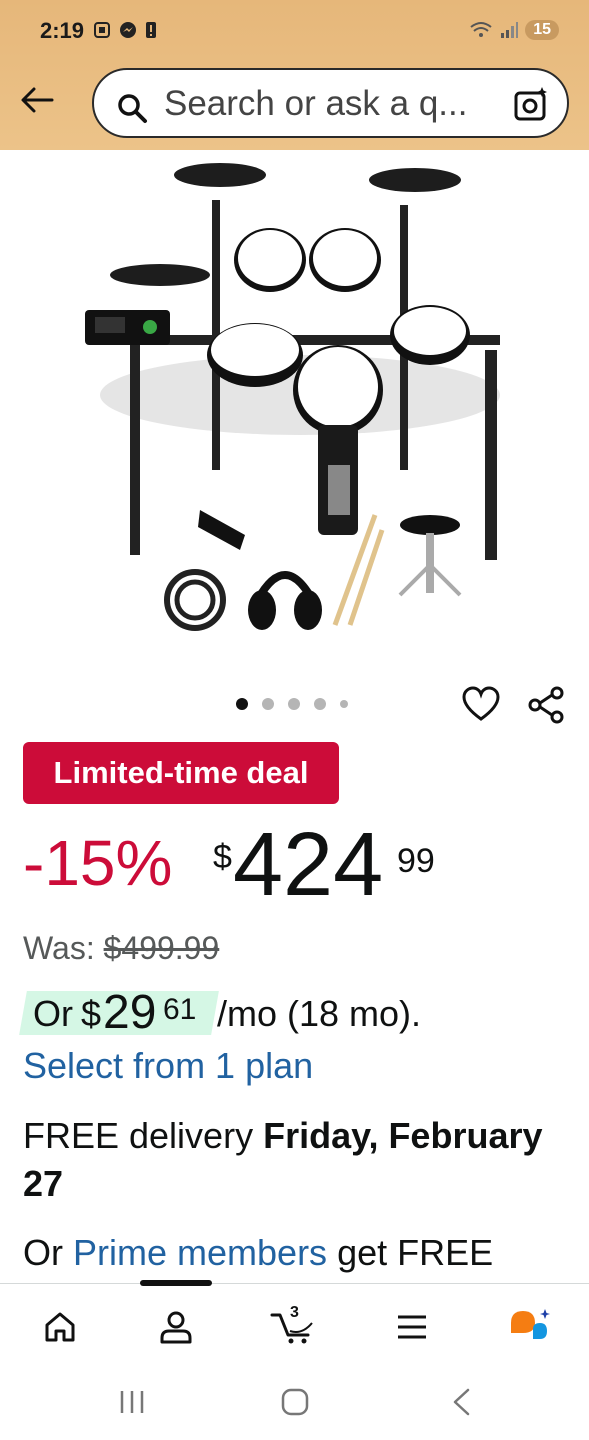 This screenshot has width=589, height=1440. Describe the element at coordinates (222, 857) in the screenshot. I see `price-currency: $` at that location.